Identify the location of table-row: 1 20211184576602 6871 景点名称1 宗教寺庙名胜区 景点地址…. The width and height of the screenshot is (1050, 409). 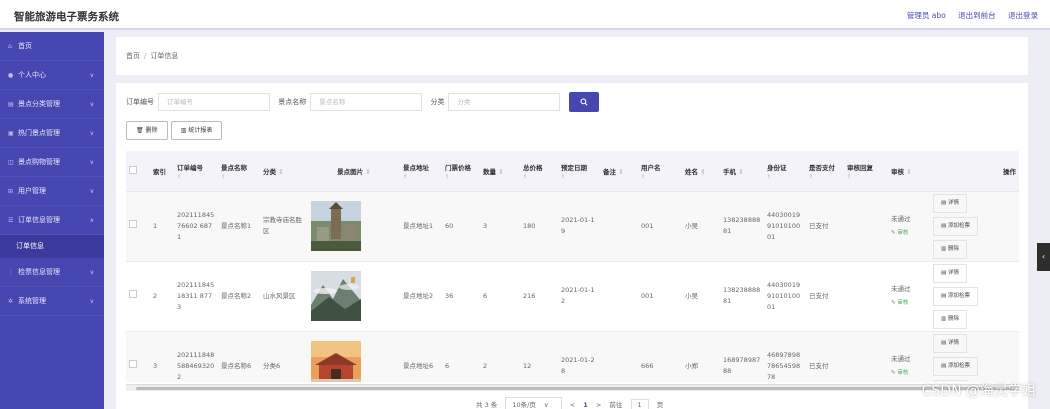
(572, 226).